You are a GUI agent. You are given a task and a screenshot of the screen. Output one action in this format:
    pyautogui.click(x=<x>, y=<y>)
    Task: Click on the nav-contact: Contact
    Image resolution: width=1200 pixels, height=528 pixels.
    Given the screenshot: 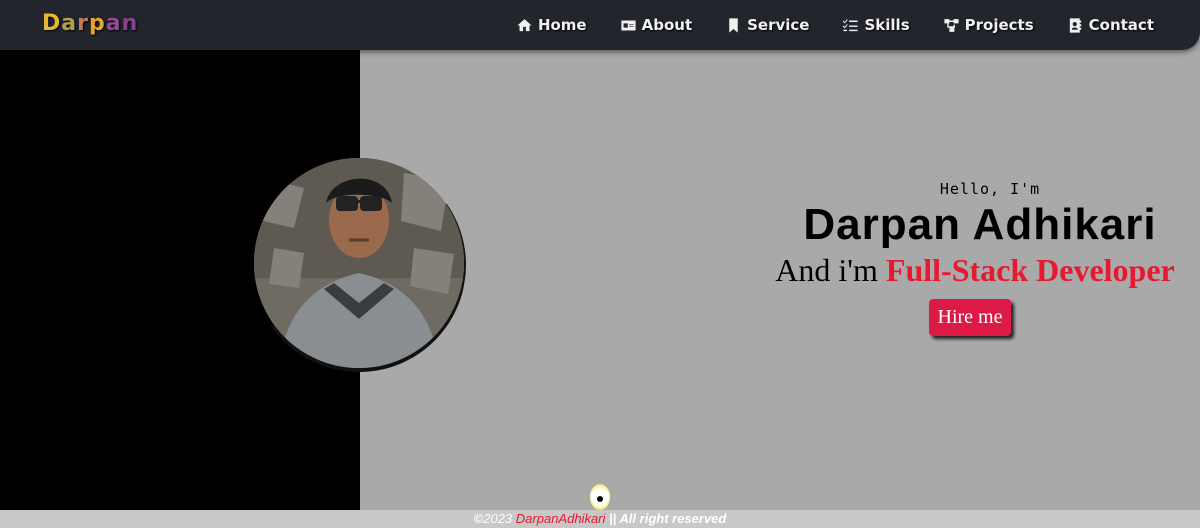 What is the action you would take?
    pyautogui.click(x=1110, y=25)
    